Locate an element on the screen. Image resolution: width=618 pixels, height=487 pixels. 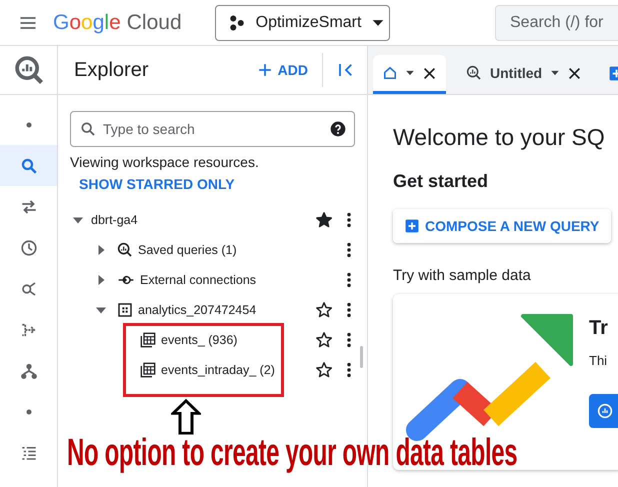
panel-title: Explorer is located at coordinates (111, 70).